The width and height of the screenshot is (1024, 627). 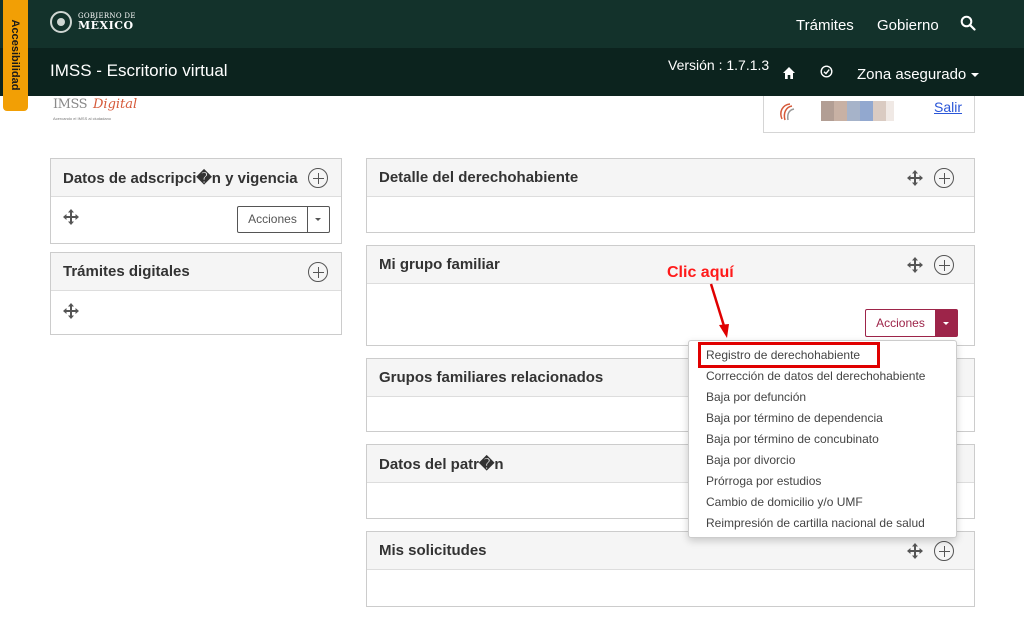 I want to click on accessibility-tab: Accesibilidad, so click(x=15, y=55).